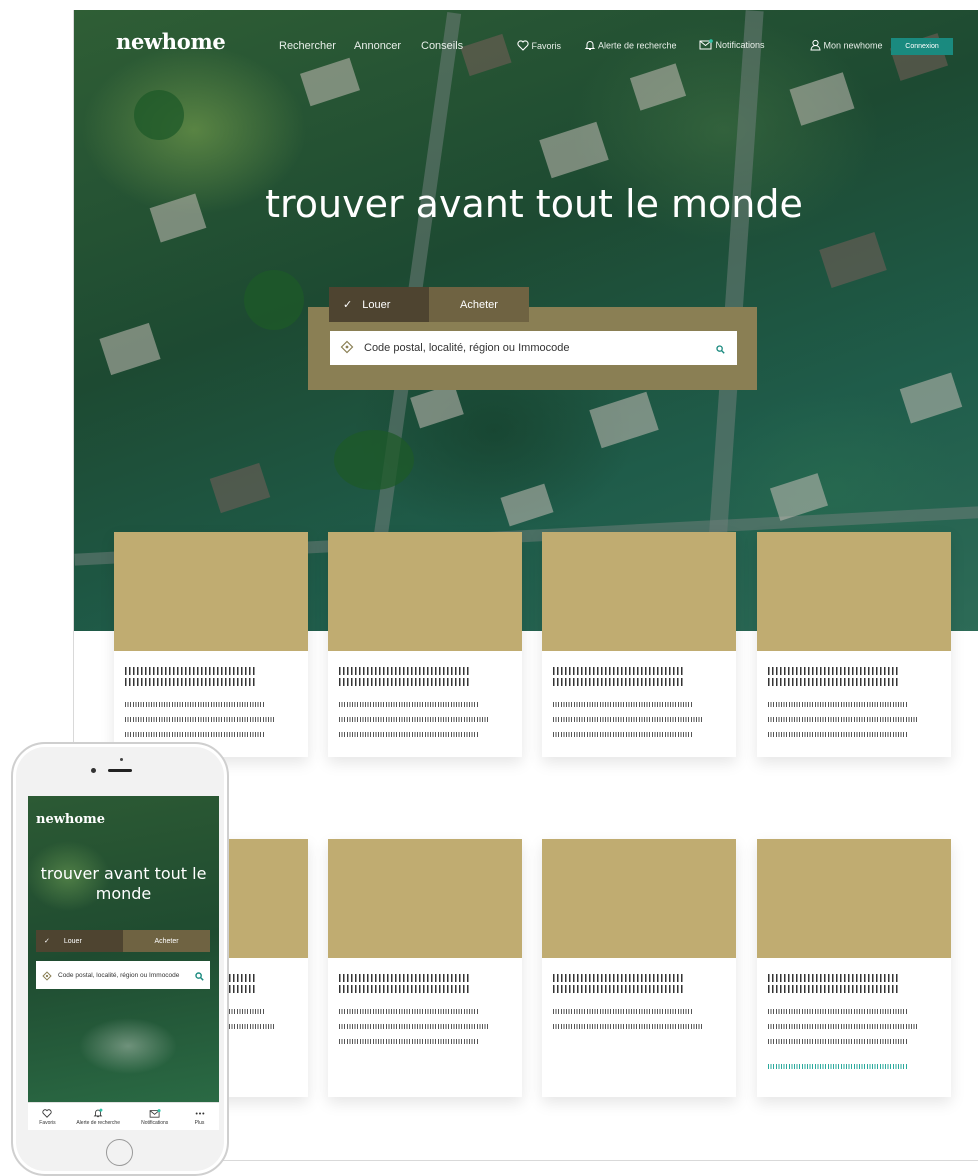 This screenshot has width=978, height=1176. What do you see at coordinates (838, 1066) in the screenshot?
I see `listing-link-placeholder` at bounding box center [838, 1066].